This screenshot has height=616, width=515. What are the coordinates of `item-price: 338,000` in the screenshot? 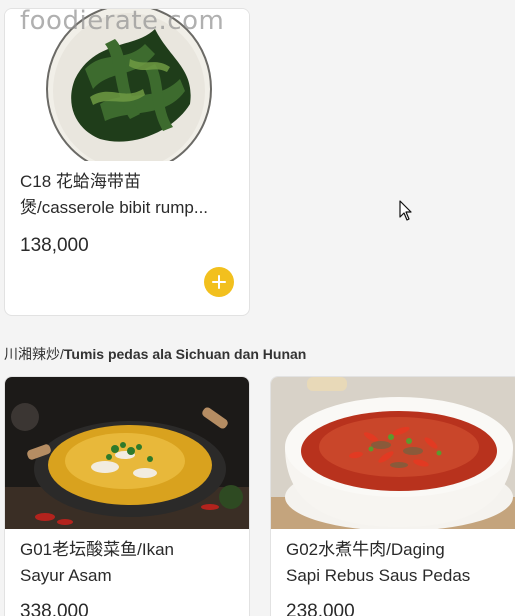 It's located at (54, 608).